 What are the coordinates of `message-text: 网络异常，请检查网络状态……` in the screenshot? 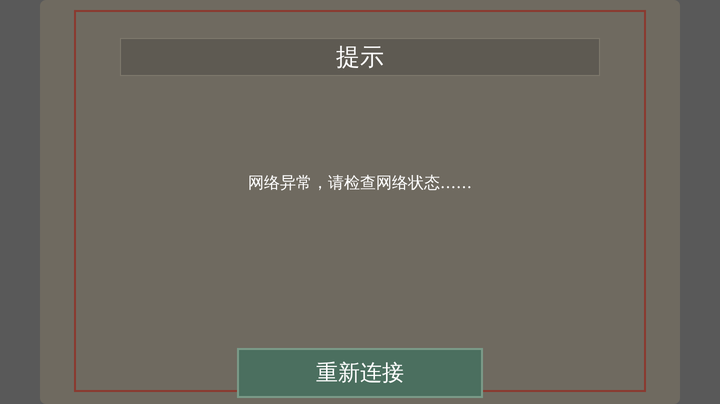 It's located at (360, 183).